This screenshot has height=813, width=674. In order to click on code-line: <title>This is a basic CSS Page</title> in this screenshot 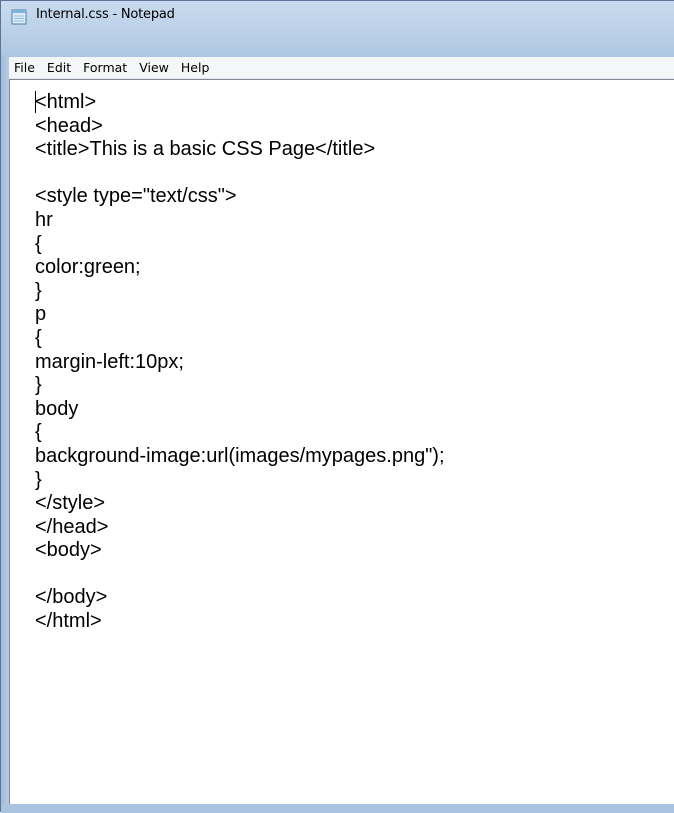, I will do `click(205, 149)`.